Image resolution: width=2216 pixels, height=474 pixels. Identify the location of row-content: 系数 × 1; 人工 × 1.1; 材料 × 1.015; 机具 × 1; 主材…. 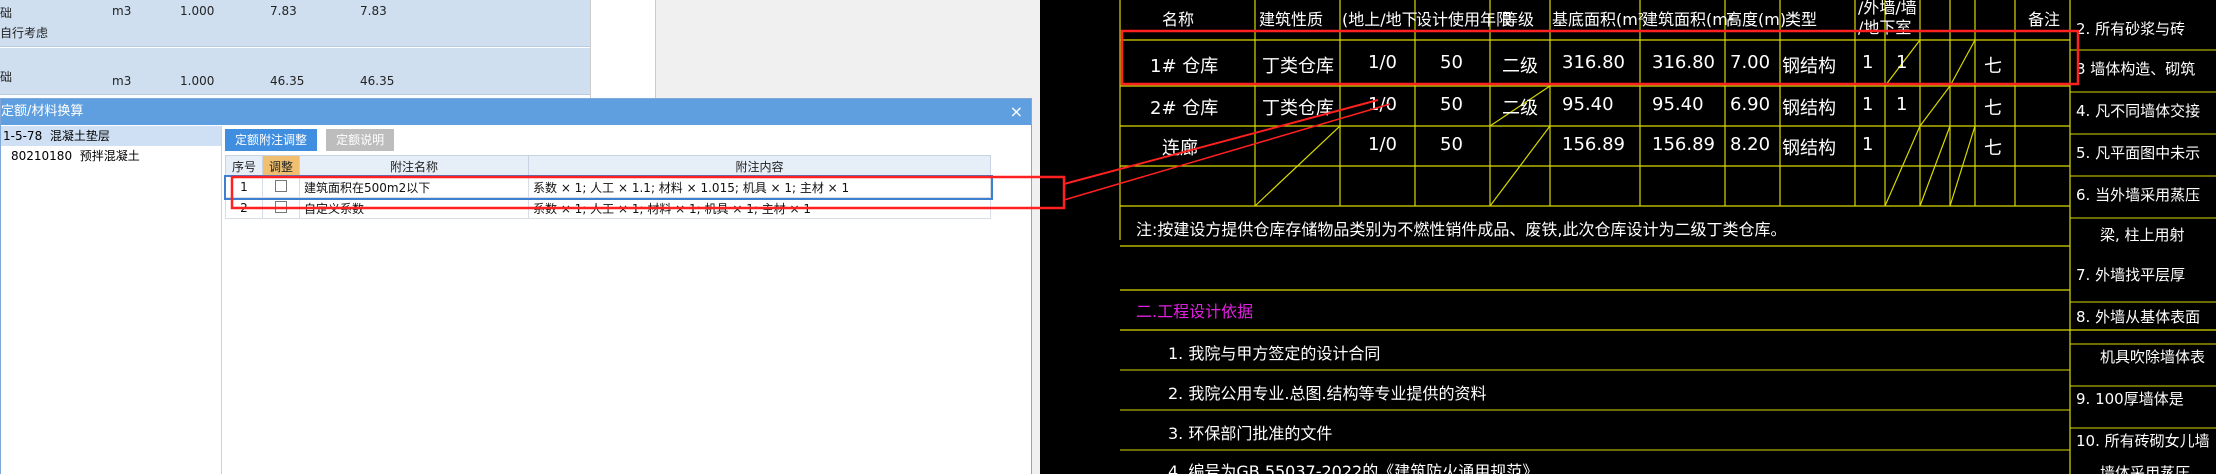
(759, 187).